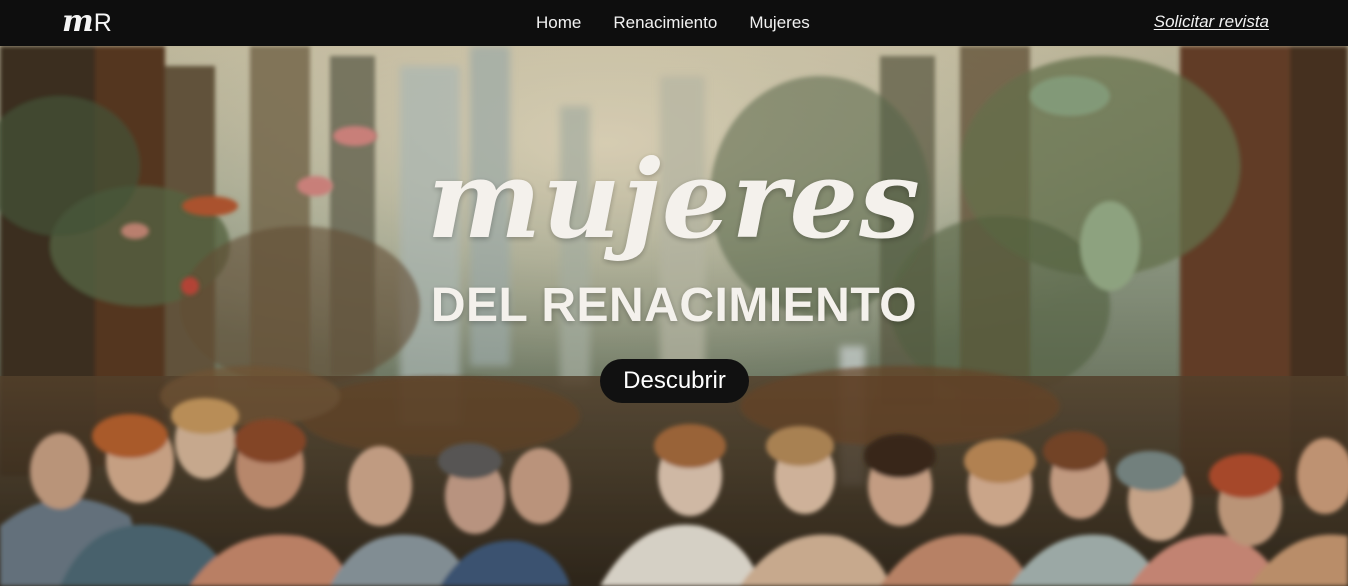  Describe the element at coordinates (779, 23) in the screenshot. I see `nav-link-mujeres: Mujeres` at that location.